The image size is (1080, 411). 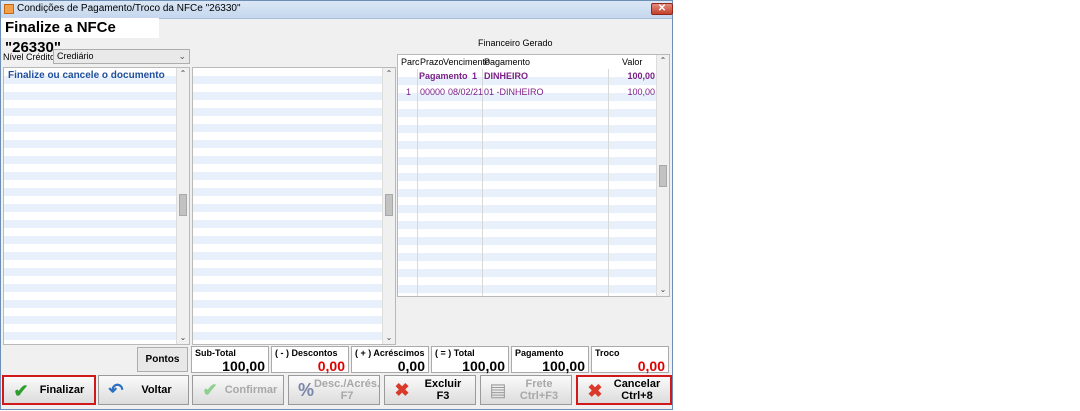 I want to click on voltar-button: ↶ Voltar, so click(x=143, y=390).